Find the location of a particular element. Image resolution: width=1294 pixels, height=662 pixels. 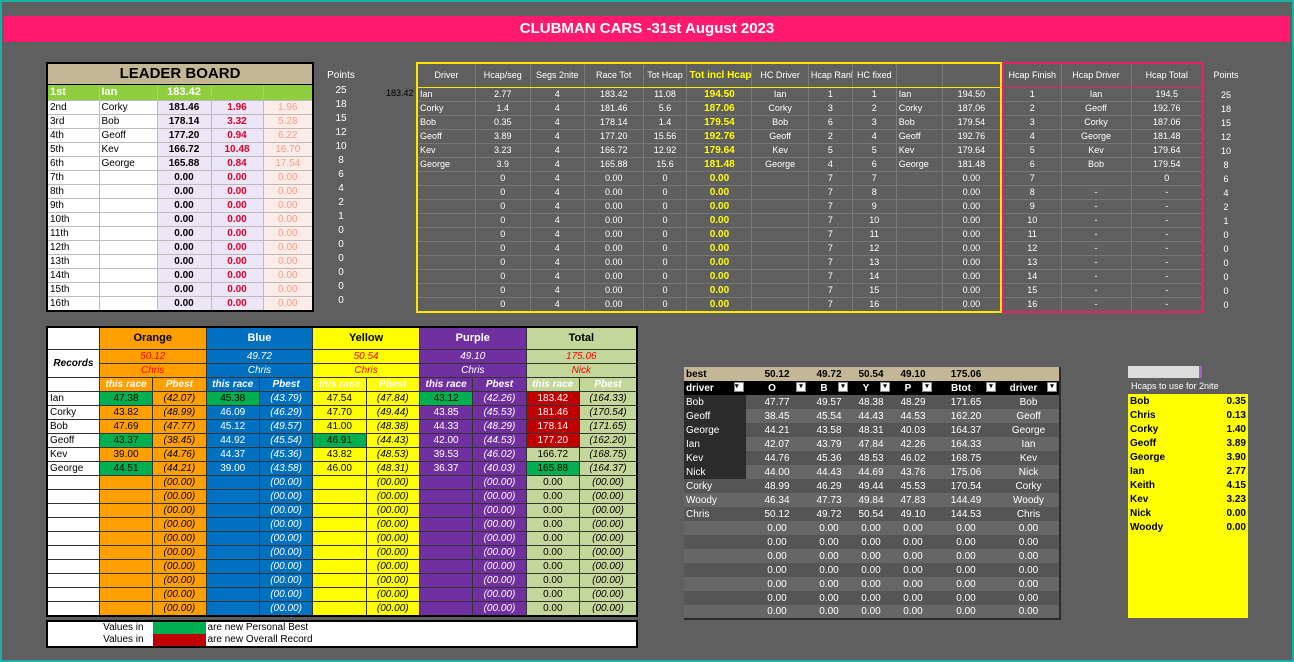

hcaps-row: Bob 0.35 is located at coordinates (1188, 401).